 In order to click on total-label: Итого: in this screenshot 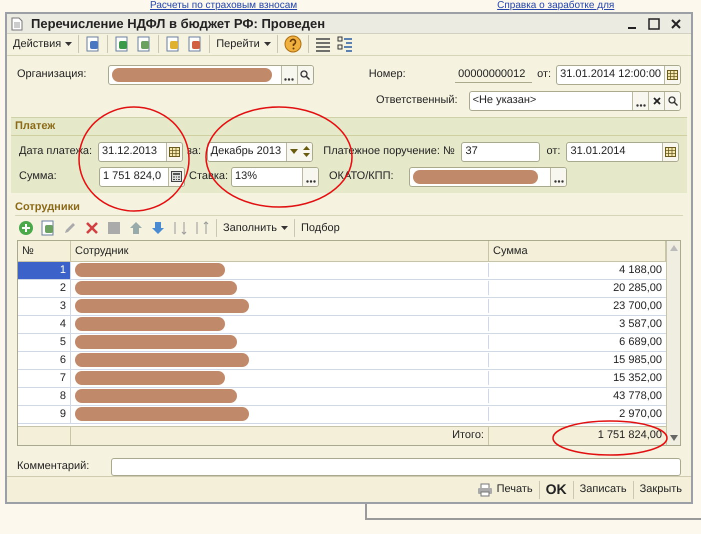, I will do `click(280, 435)`.